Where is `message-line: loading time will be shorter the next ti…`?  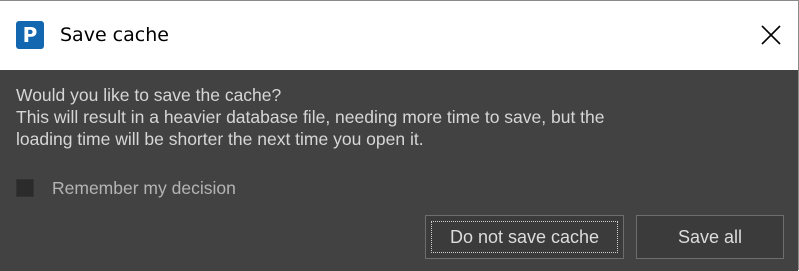 message-line: loading time will be shorter the next ti… is located at coordinates (220, 139).